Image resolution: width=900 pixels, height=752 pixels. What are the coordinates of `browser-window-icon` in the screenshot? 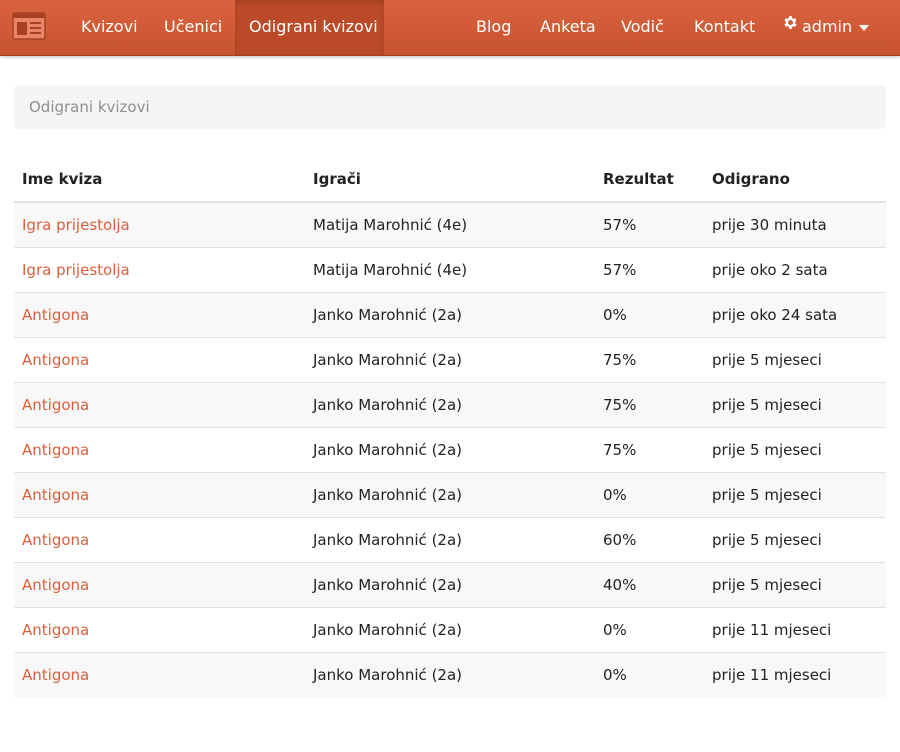 It's located at (29, 26).